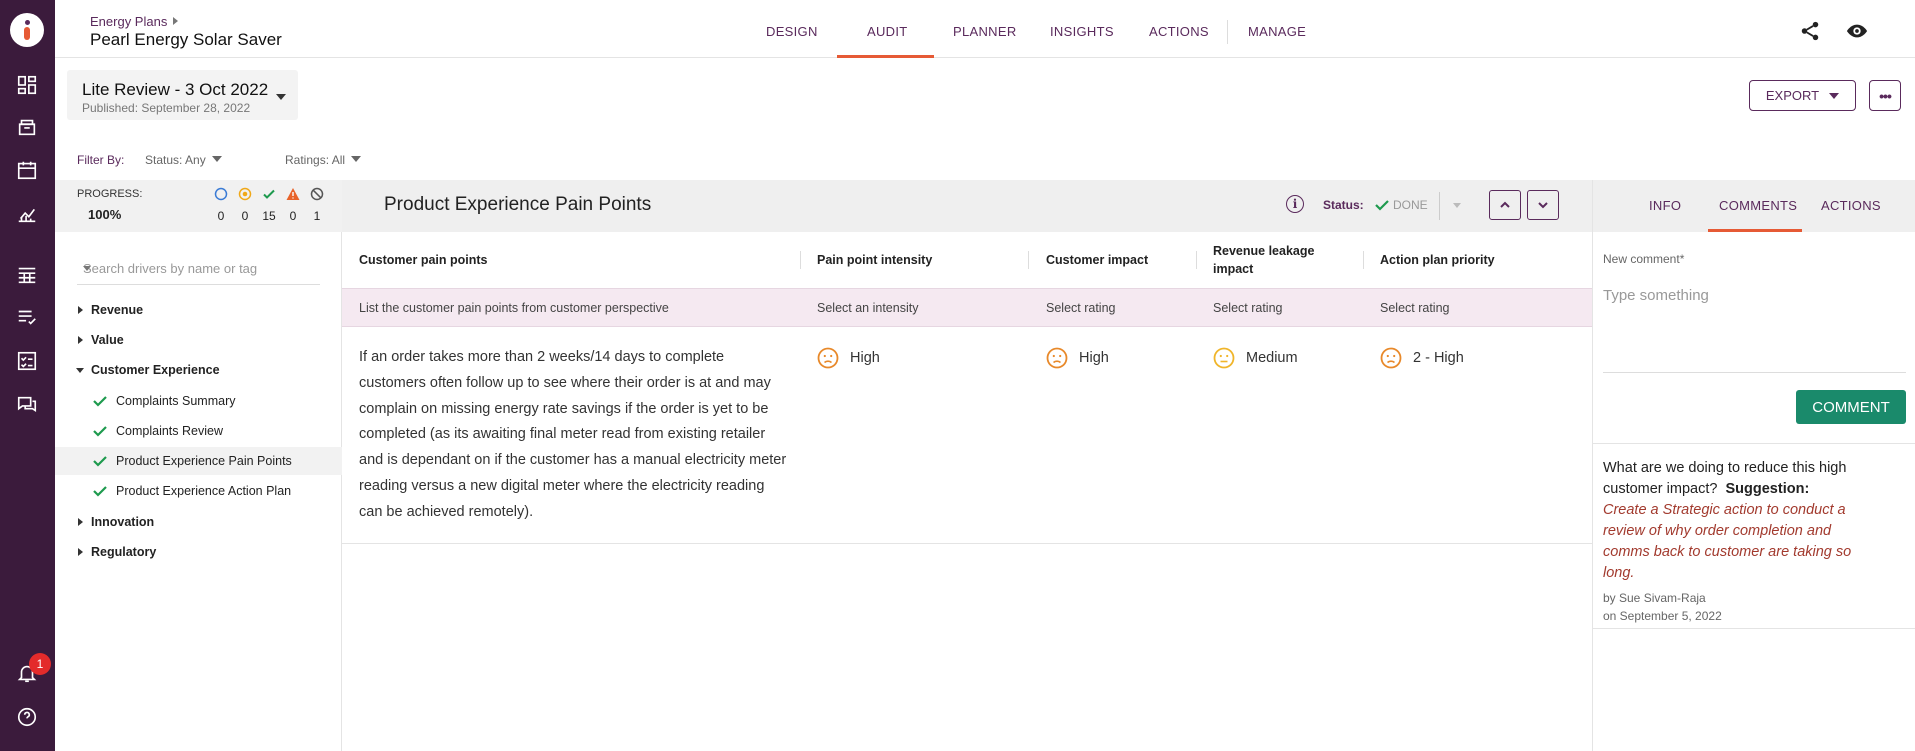 The image size is (1915, 751). I want to click on group-label: Revenue, so click(117, 310).